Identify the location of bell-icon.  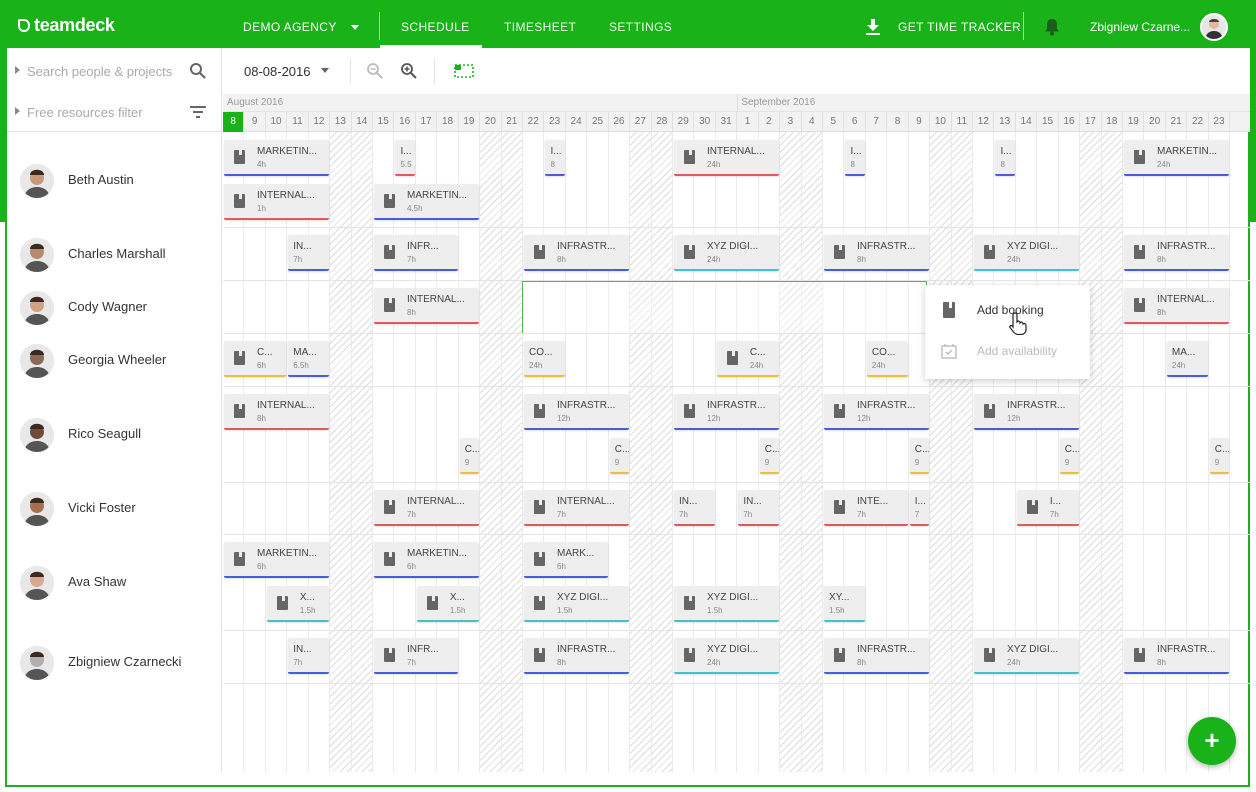
(1052, 27).